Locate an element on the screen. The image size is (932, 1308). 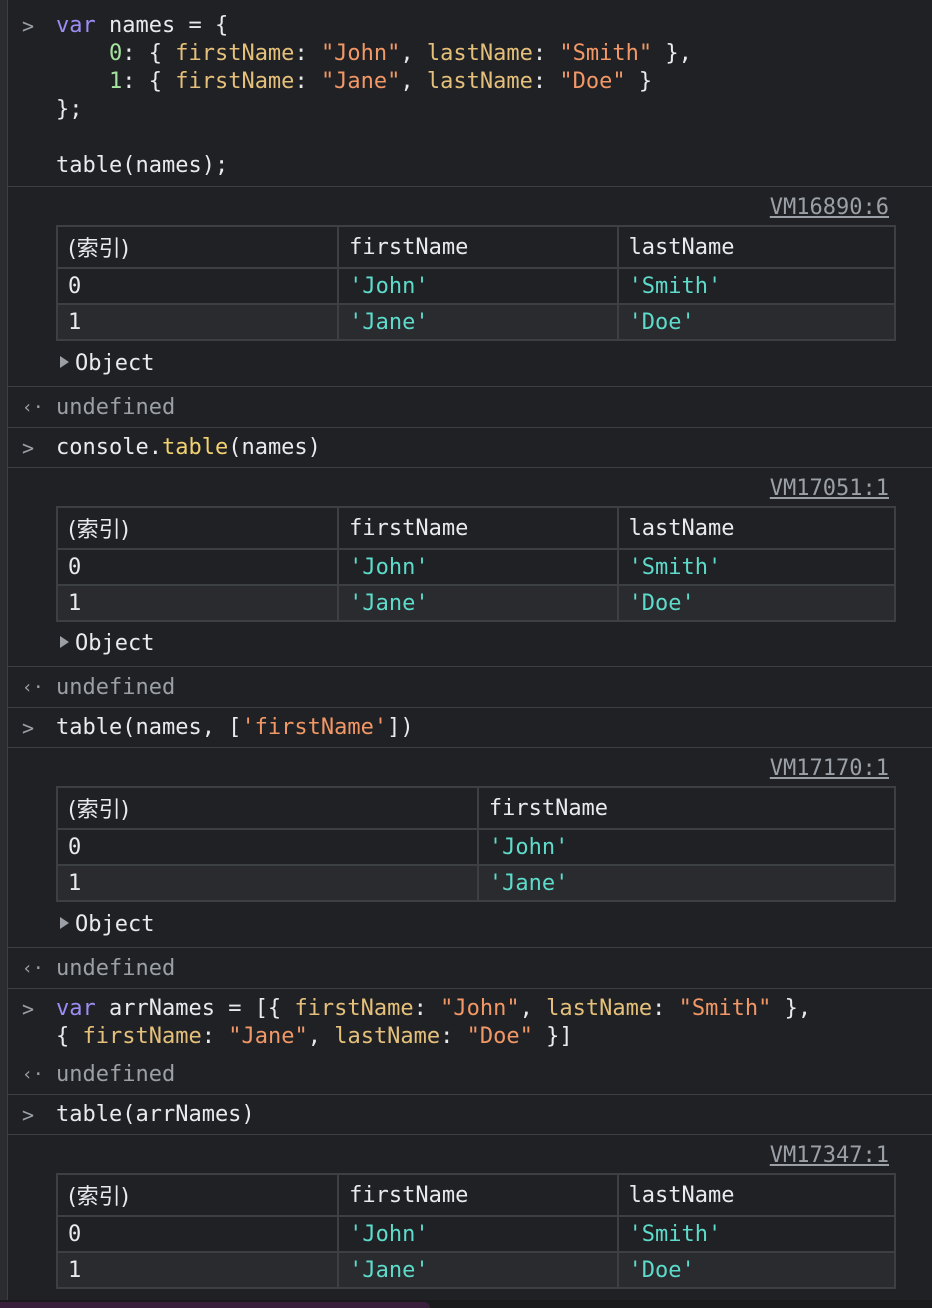
source-link: VM17170:1 is located at coordinates (829, 769).